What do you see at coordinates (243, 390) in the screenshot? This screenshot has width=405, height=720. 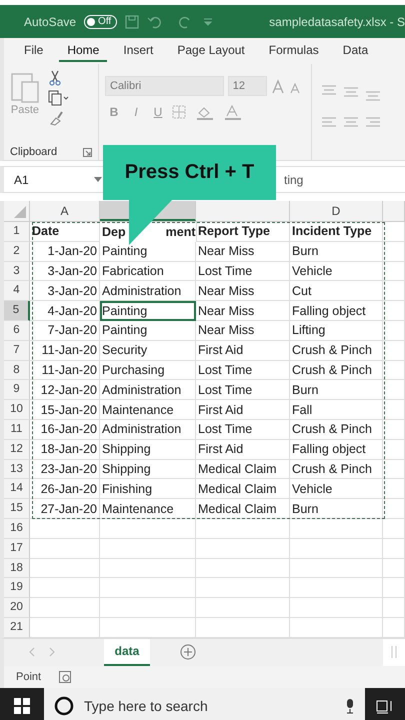 I see `table-cell: Lost Time` at bounding box center [243, 390].